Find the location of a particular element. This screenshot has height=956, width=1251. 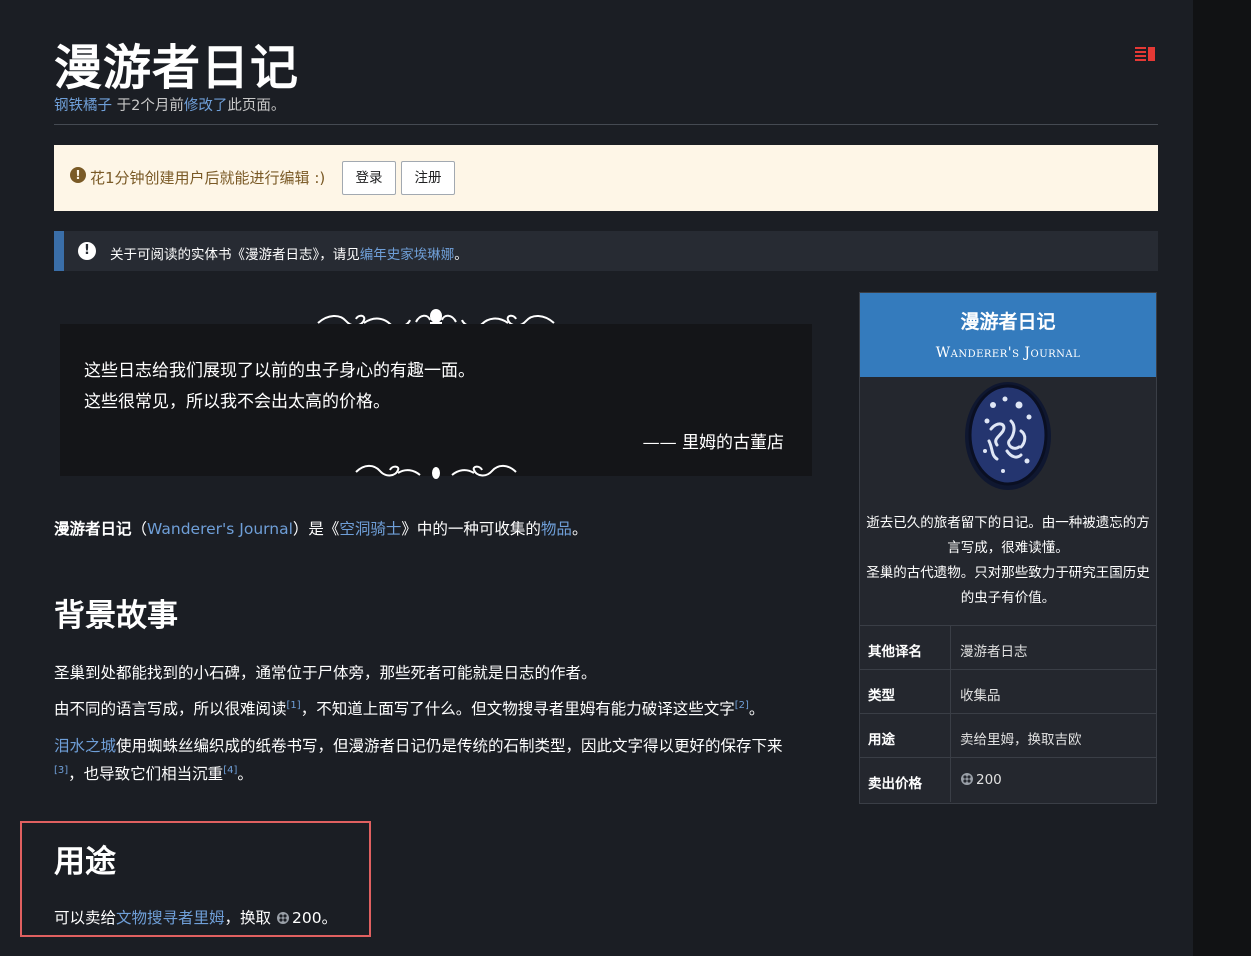

infobox-row-use: 用途 卖给里姆，换取吉欧 is located at coordinates (1008, 735).